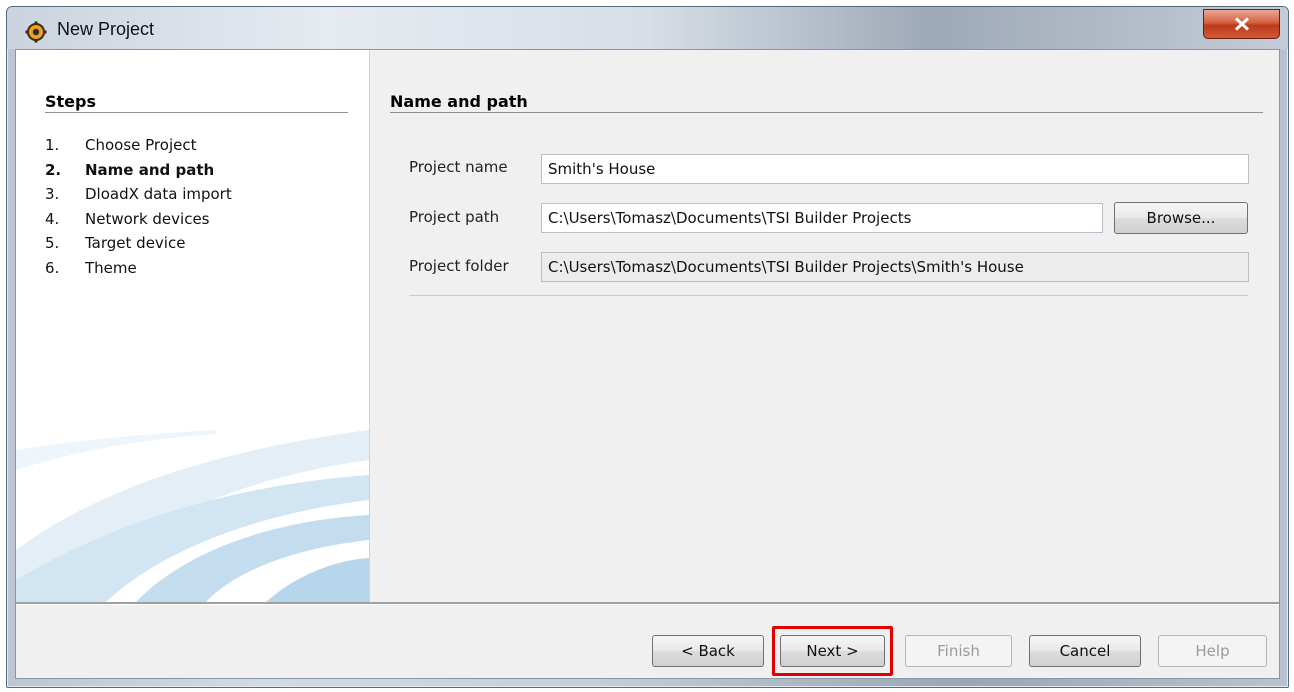 The image size is (1294, 692). I want to click on content-divider, so click(828, 295).